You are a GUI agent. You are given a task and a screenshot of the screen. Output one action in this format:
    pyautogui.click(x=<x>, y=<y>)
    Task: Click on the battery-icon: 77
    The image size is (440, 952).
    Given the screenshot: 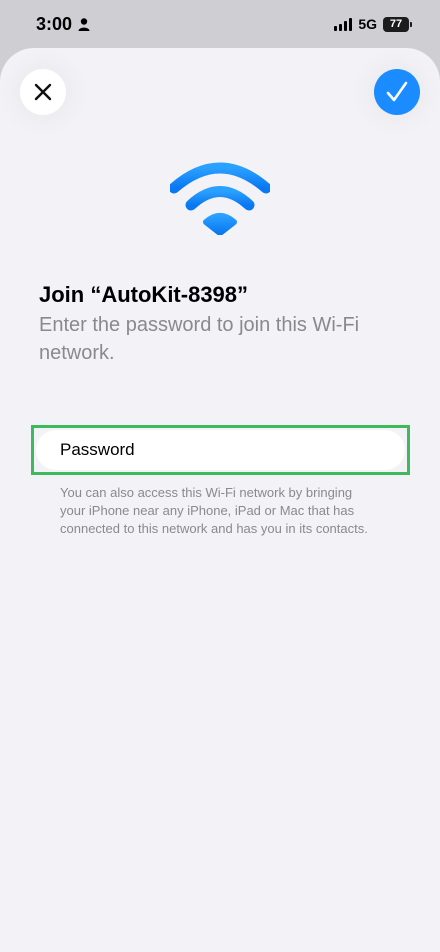 What is the action you would take?
    pyautogui.click(x=396, y=24)
    